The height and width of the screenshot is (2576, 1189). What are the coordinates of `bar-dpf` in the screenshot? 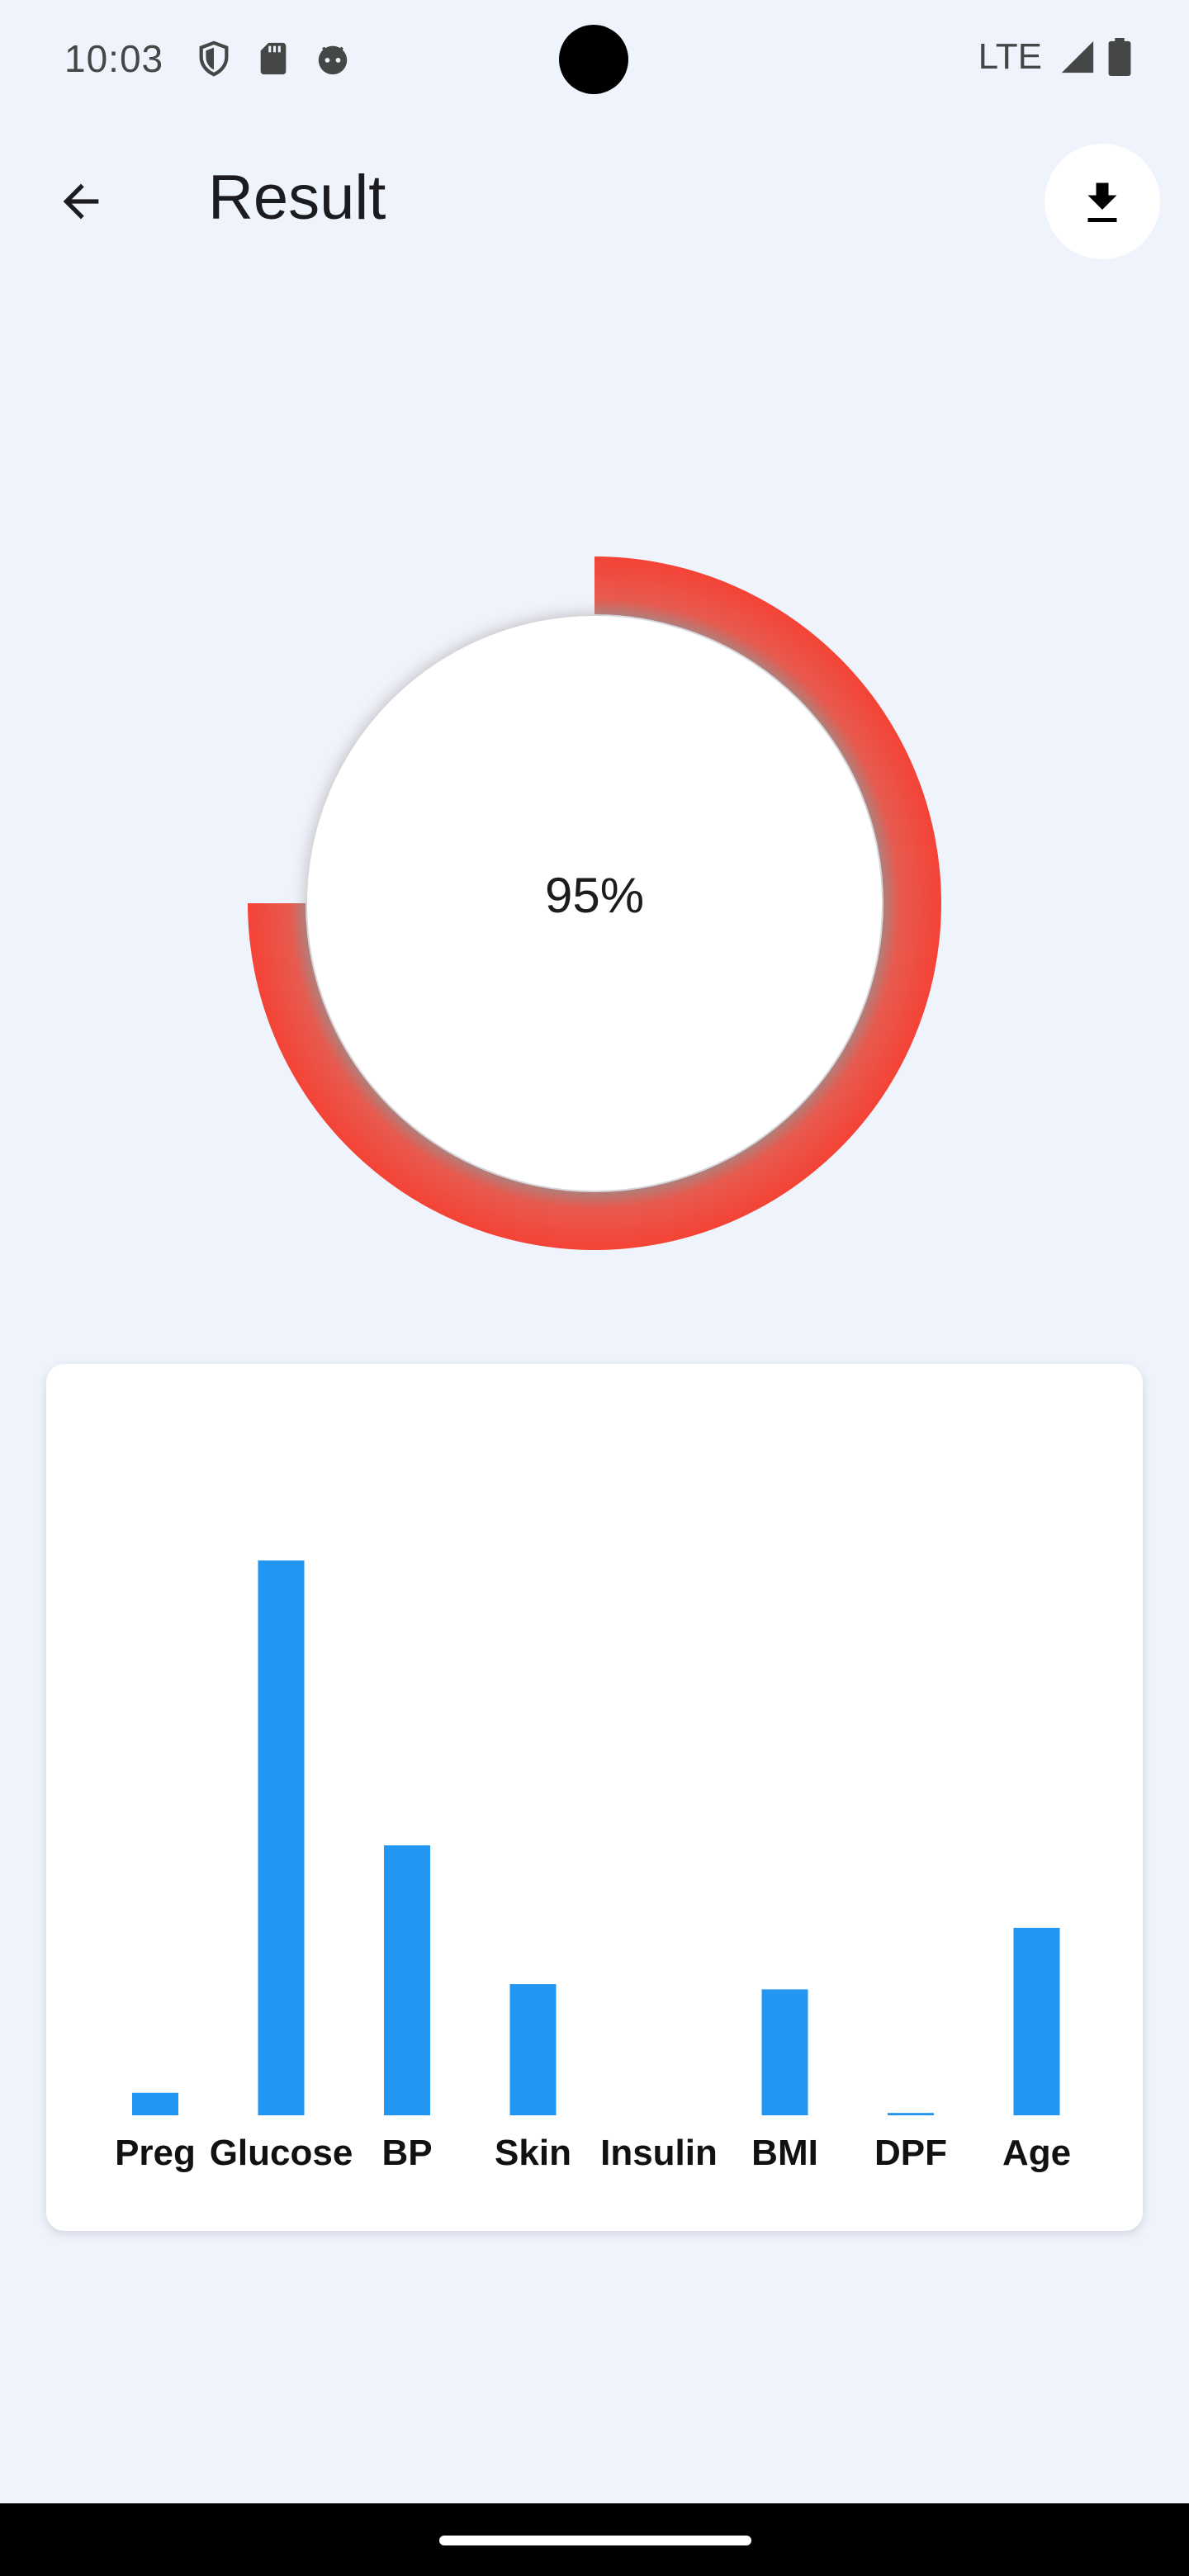 It's located at (911, 2114).